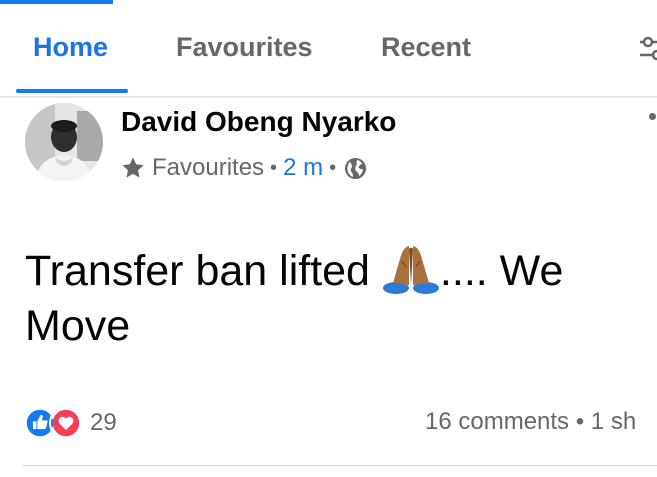 The image size is (657, 477). Describe the element at coordinates (203, 271) in the screenshot. I see `post-text-start: Transfer ban lifted` at that location.